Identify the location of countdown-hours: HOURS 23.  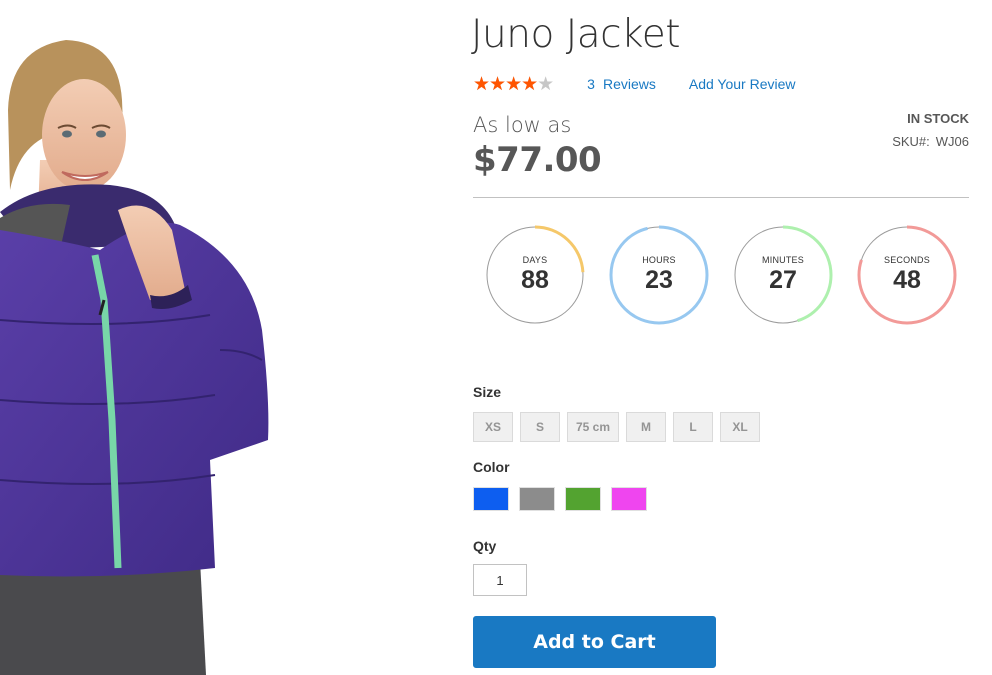
(659, 275).